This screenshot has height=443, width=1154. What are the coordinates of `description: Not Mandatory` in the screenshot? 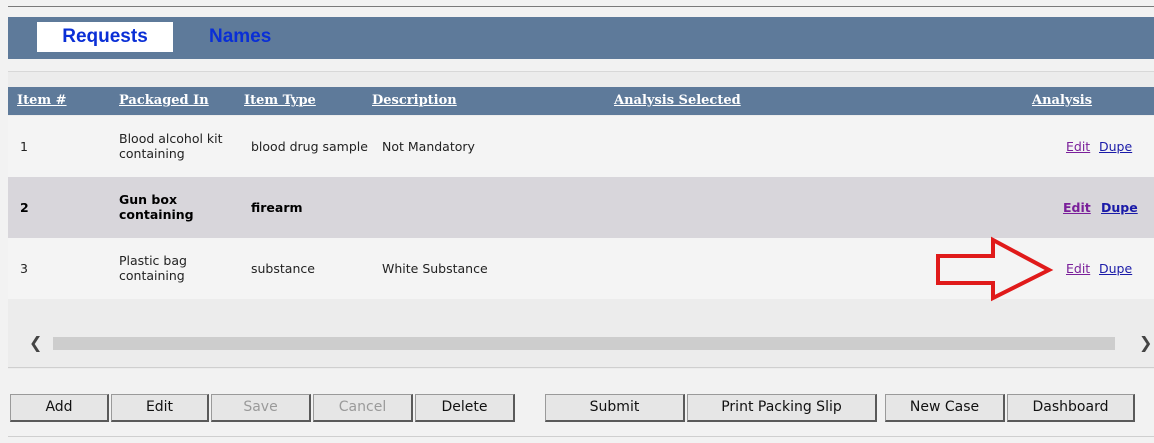 It's located at (428, 146).